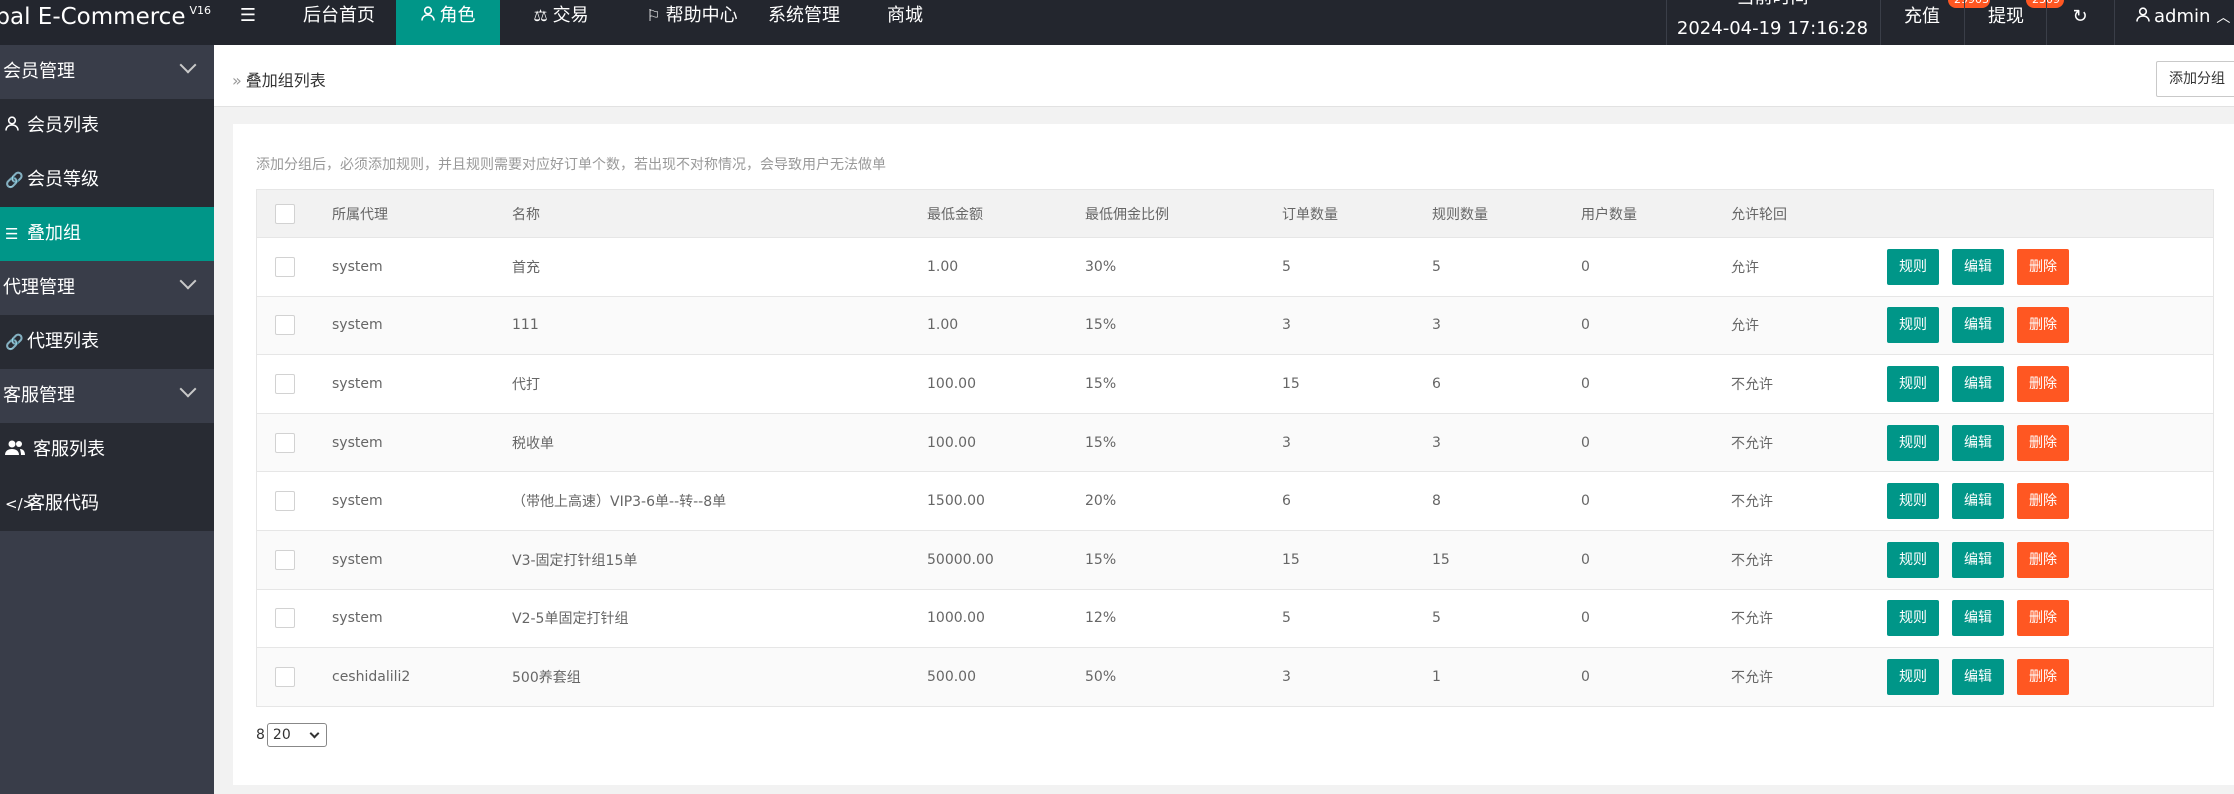 The height and width of the screenshot is (794, 2234). I want to click on sidebar-item-label: 客服列表, so click(69, 449).